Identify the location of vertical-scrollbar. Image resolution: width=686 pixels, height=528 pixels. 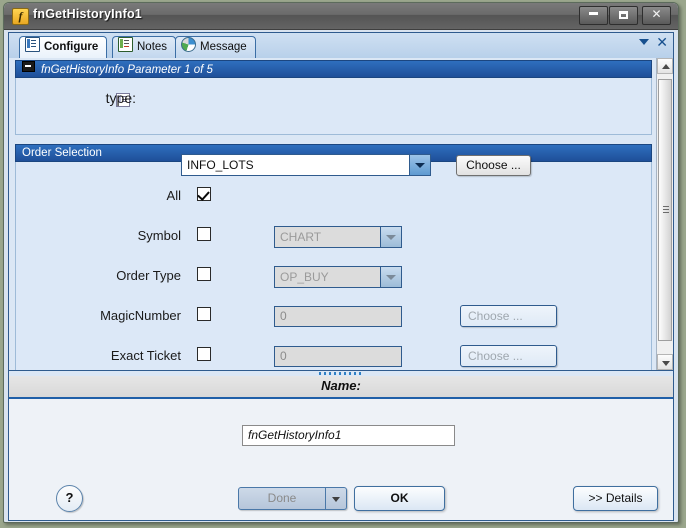
(664, 214).